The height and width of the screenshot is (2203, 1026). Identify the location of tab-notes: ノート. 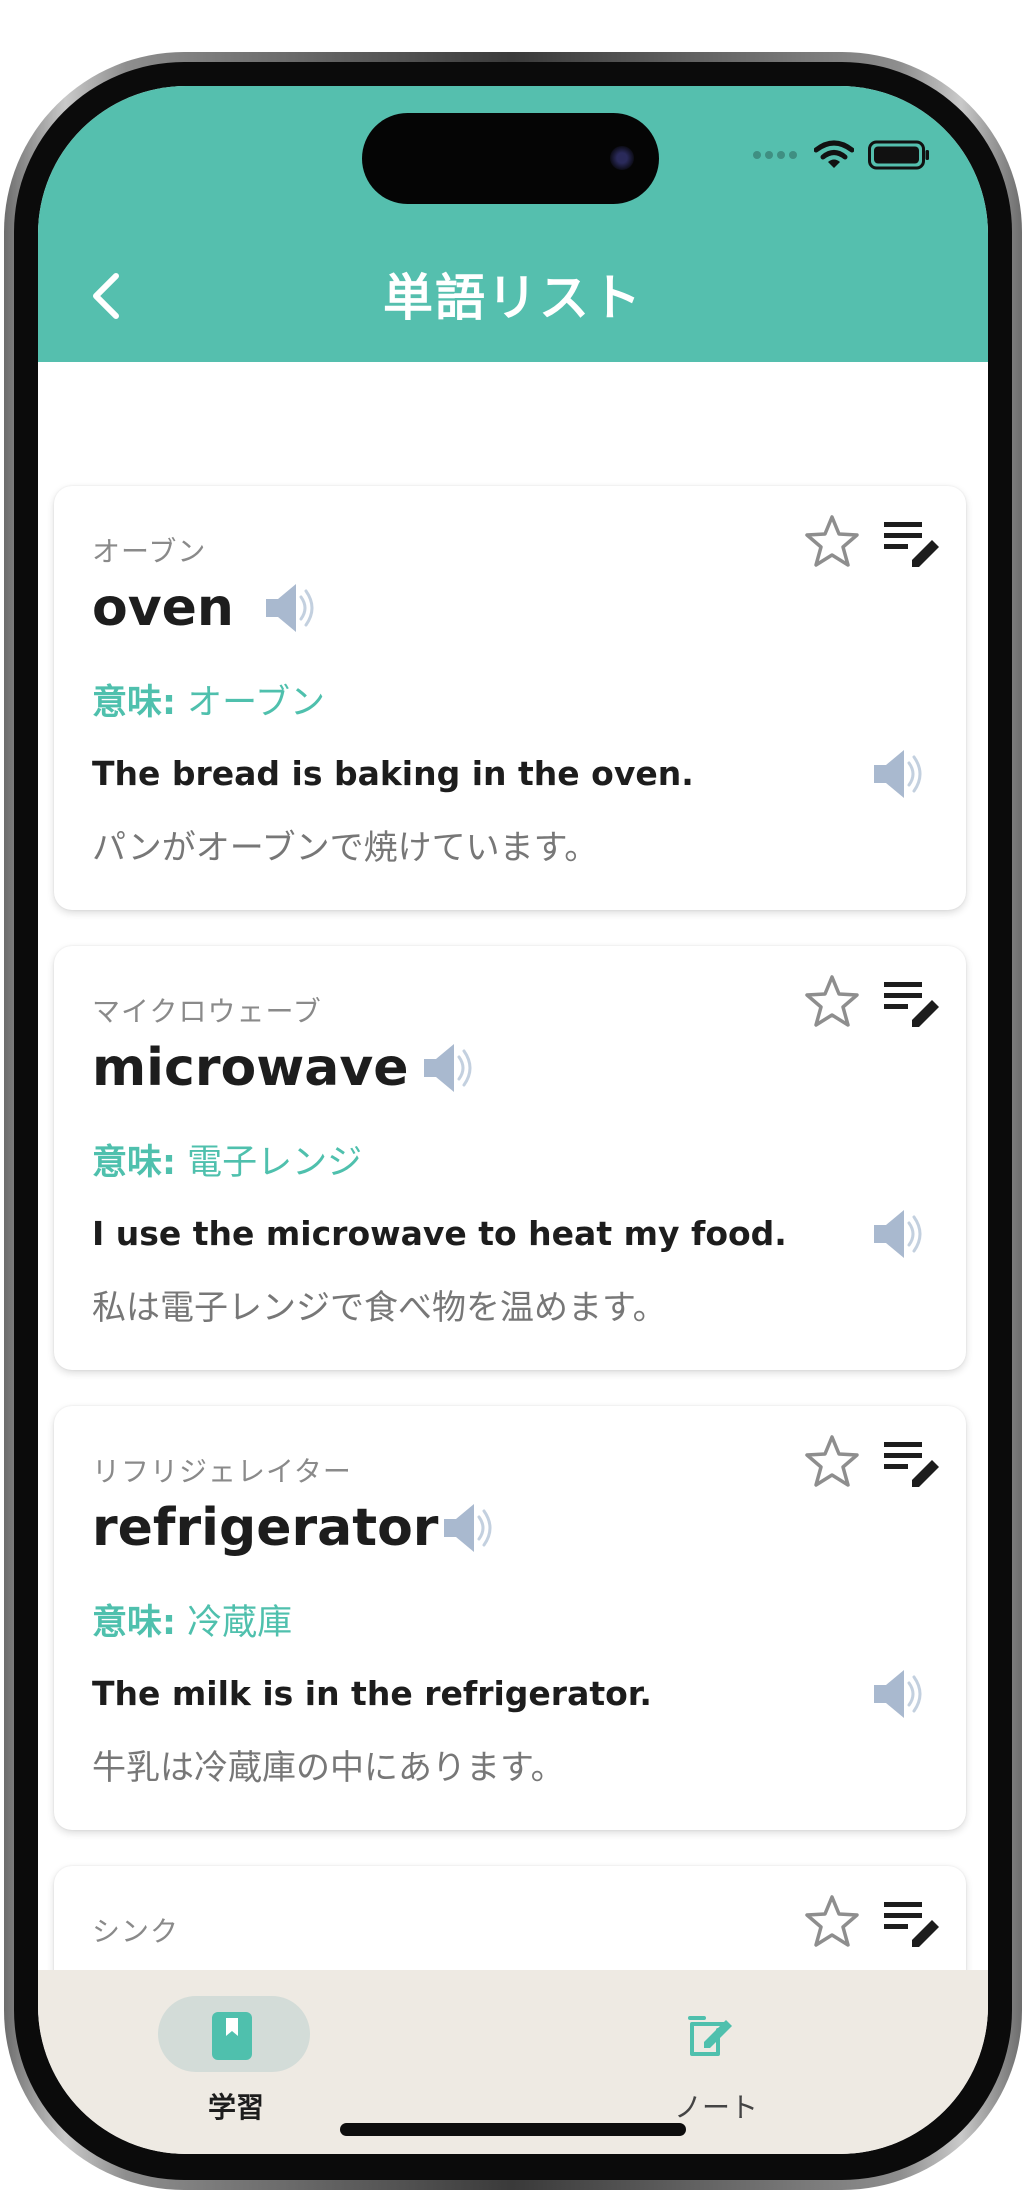
(716, 2060).